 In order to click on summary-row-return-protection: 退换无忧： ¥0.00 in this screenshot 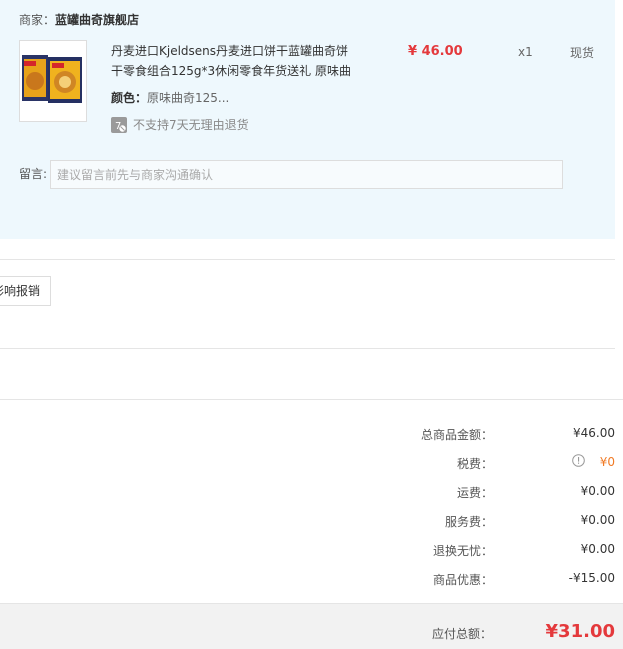, I will do `click(307, 552)`.